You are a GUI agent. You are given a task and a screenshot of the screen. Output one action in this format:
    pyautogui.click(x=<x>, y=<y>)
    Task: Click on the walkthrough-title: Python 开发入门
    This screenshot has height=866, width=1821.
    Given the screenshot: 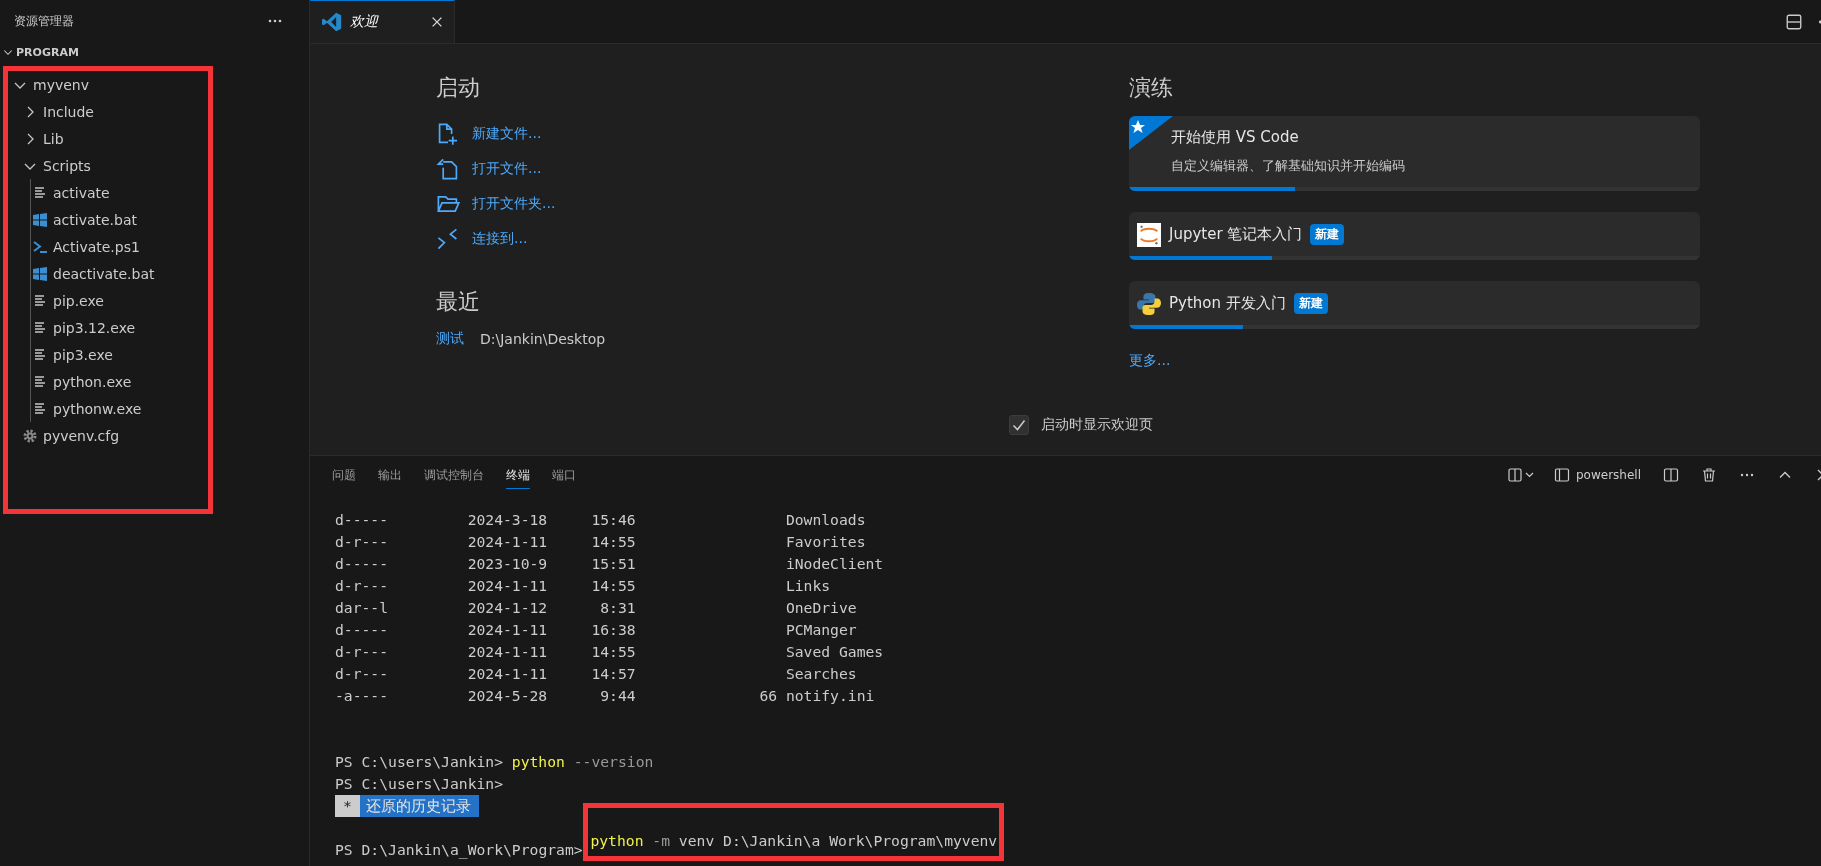 What is the action you would take?
    pyautogui.click(x=1227, y=303)
    